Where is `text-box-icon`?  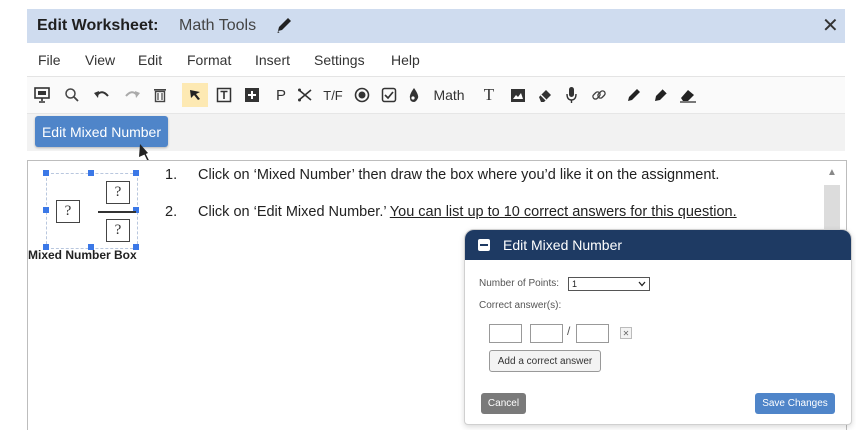
text-box-icon is located at coordinates (224, 95).